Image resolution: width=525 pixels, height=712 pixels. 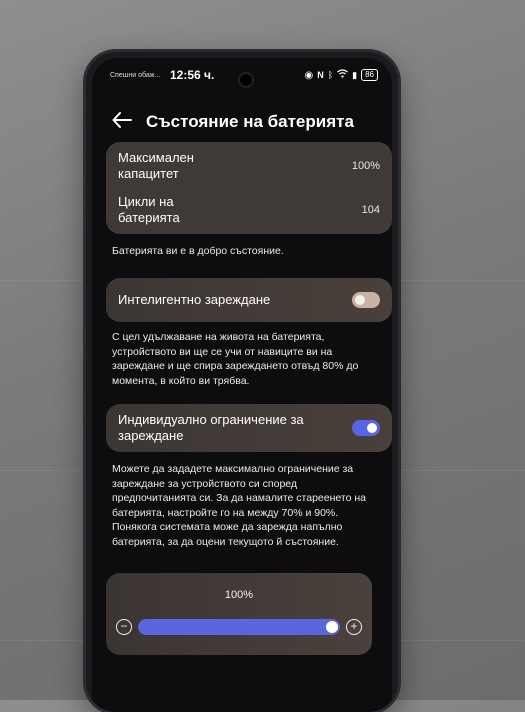 What do you see at coordinates (211, 427) in the screenshot?
I see `custom-limit-label: Индивидуално ограничение за зареждане` at bounding box center [211, 427].